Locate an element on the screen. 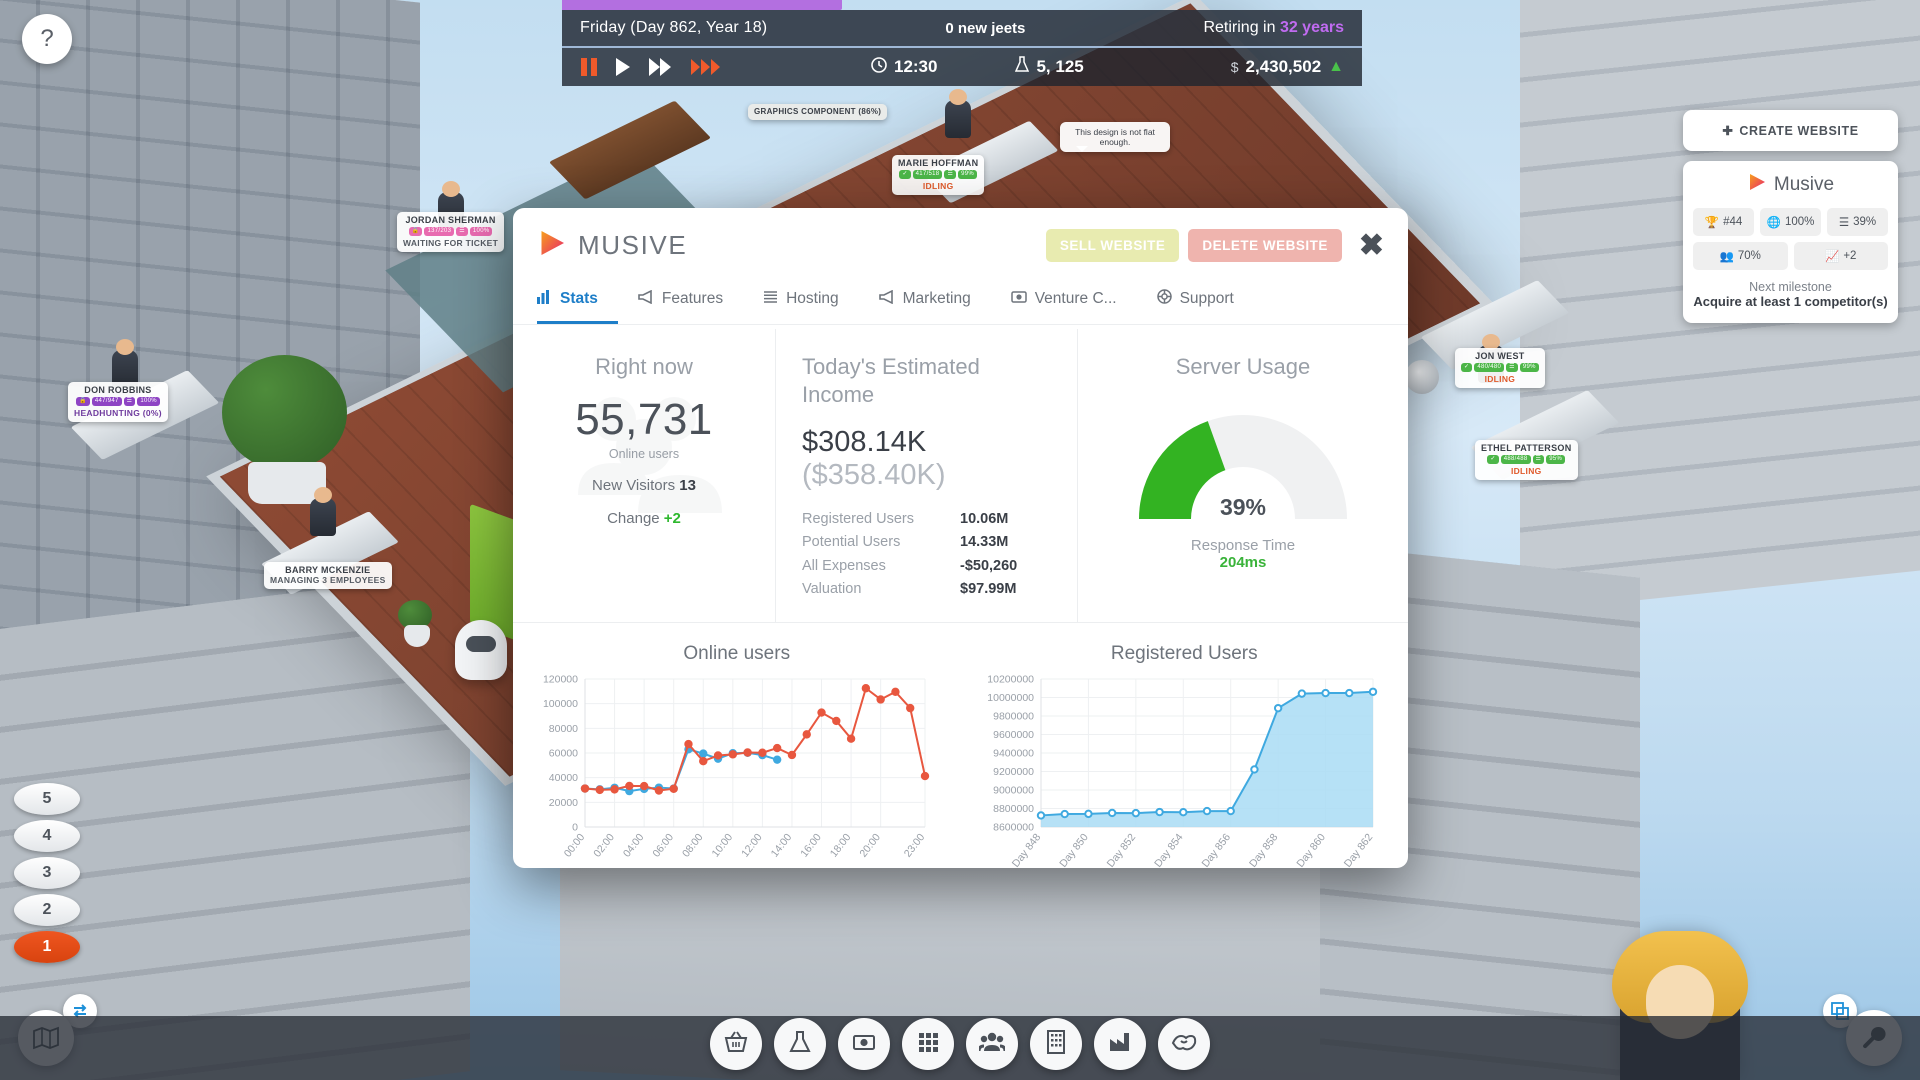 Image resolution: width=1920 pixels, height=1080 pixels. people-icon is located at coordinates (992, 1044).